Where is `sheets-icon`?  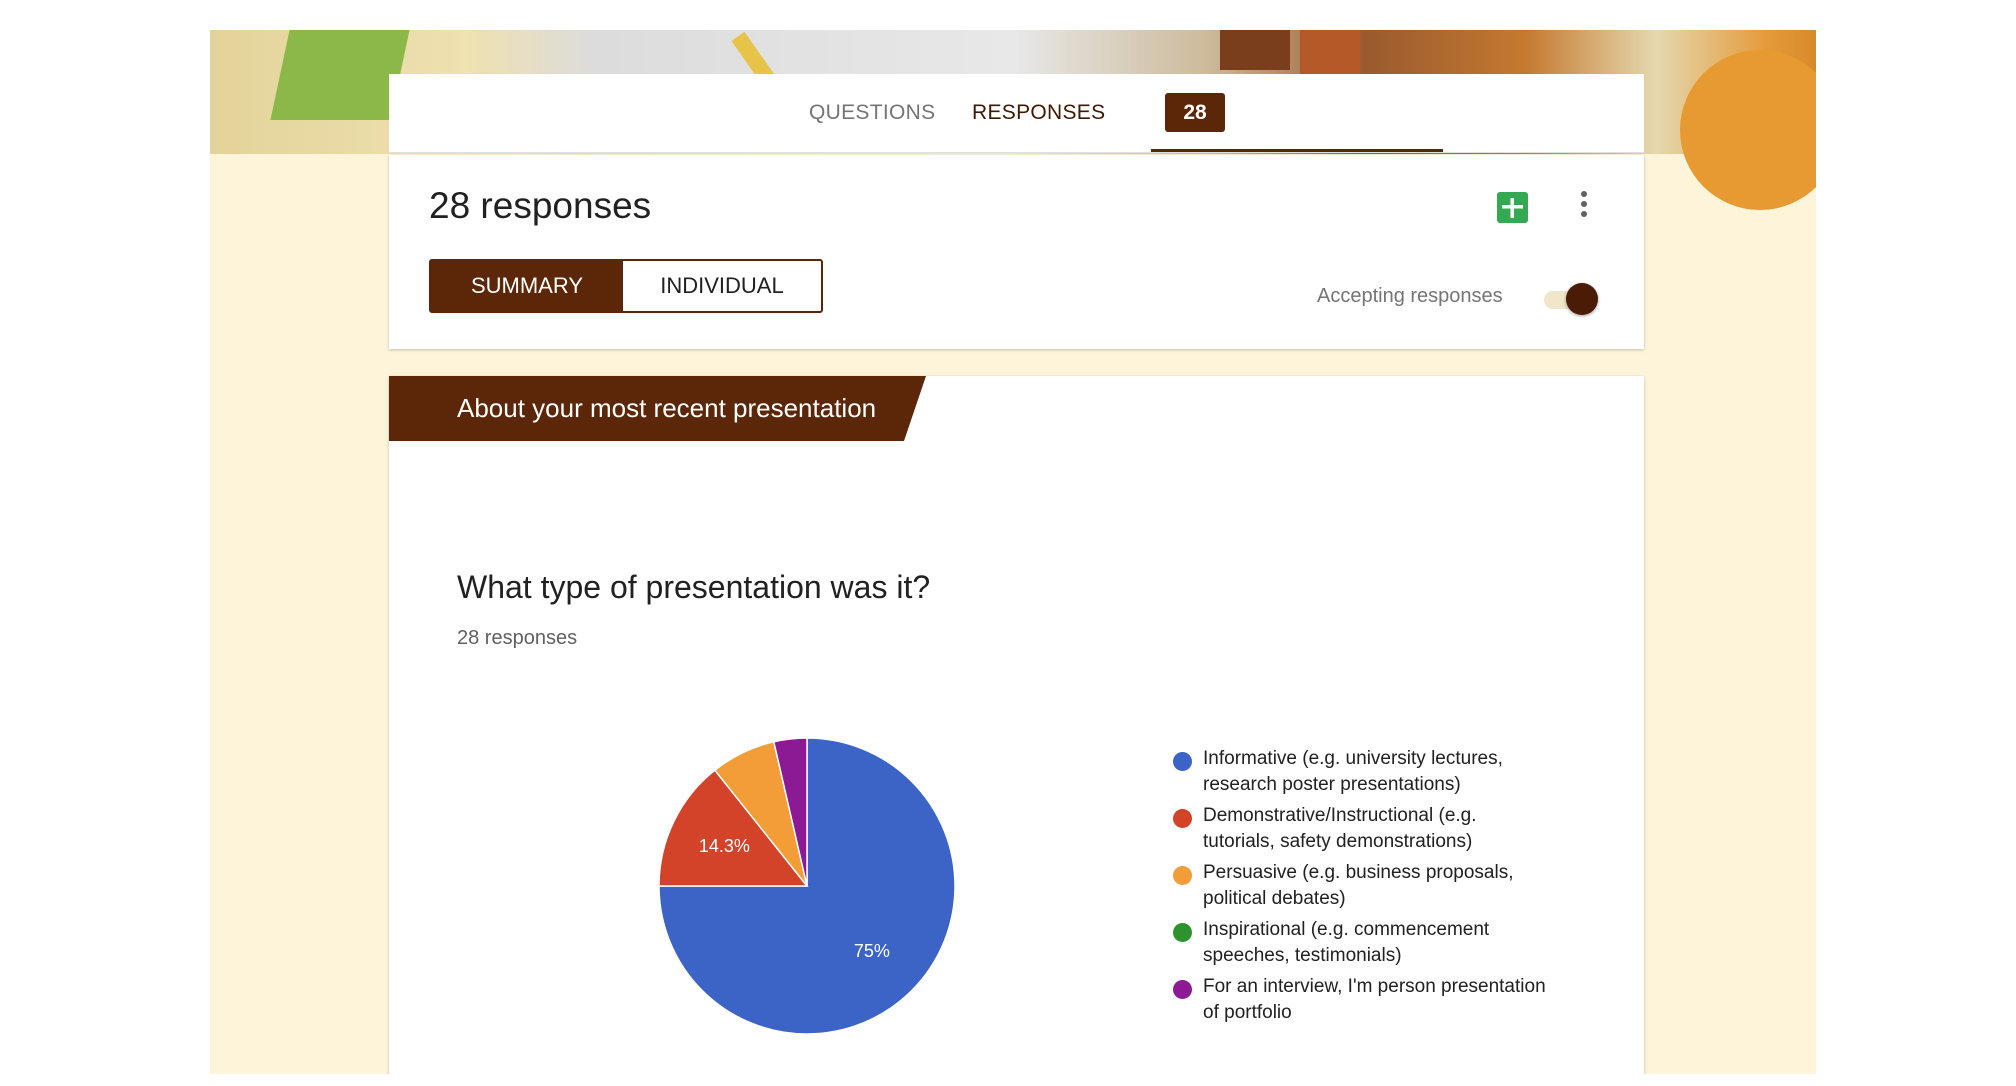
sheets-icon is located at coordinates (1512, 207).